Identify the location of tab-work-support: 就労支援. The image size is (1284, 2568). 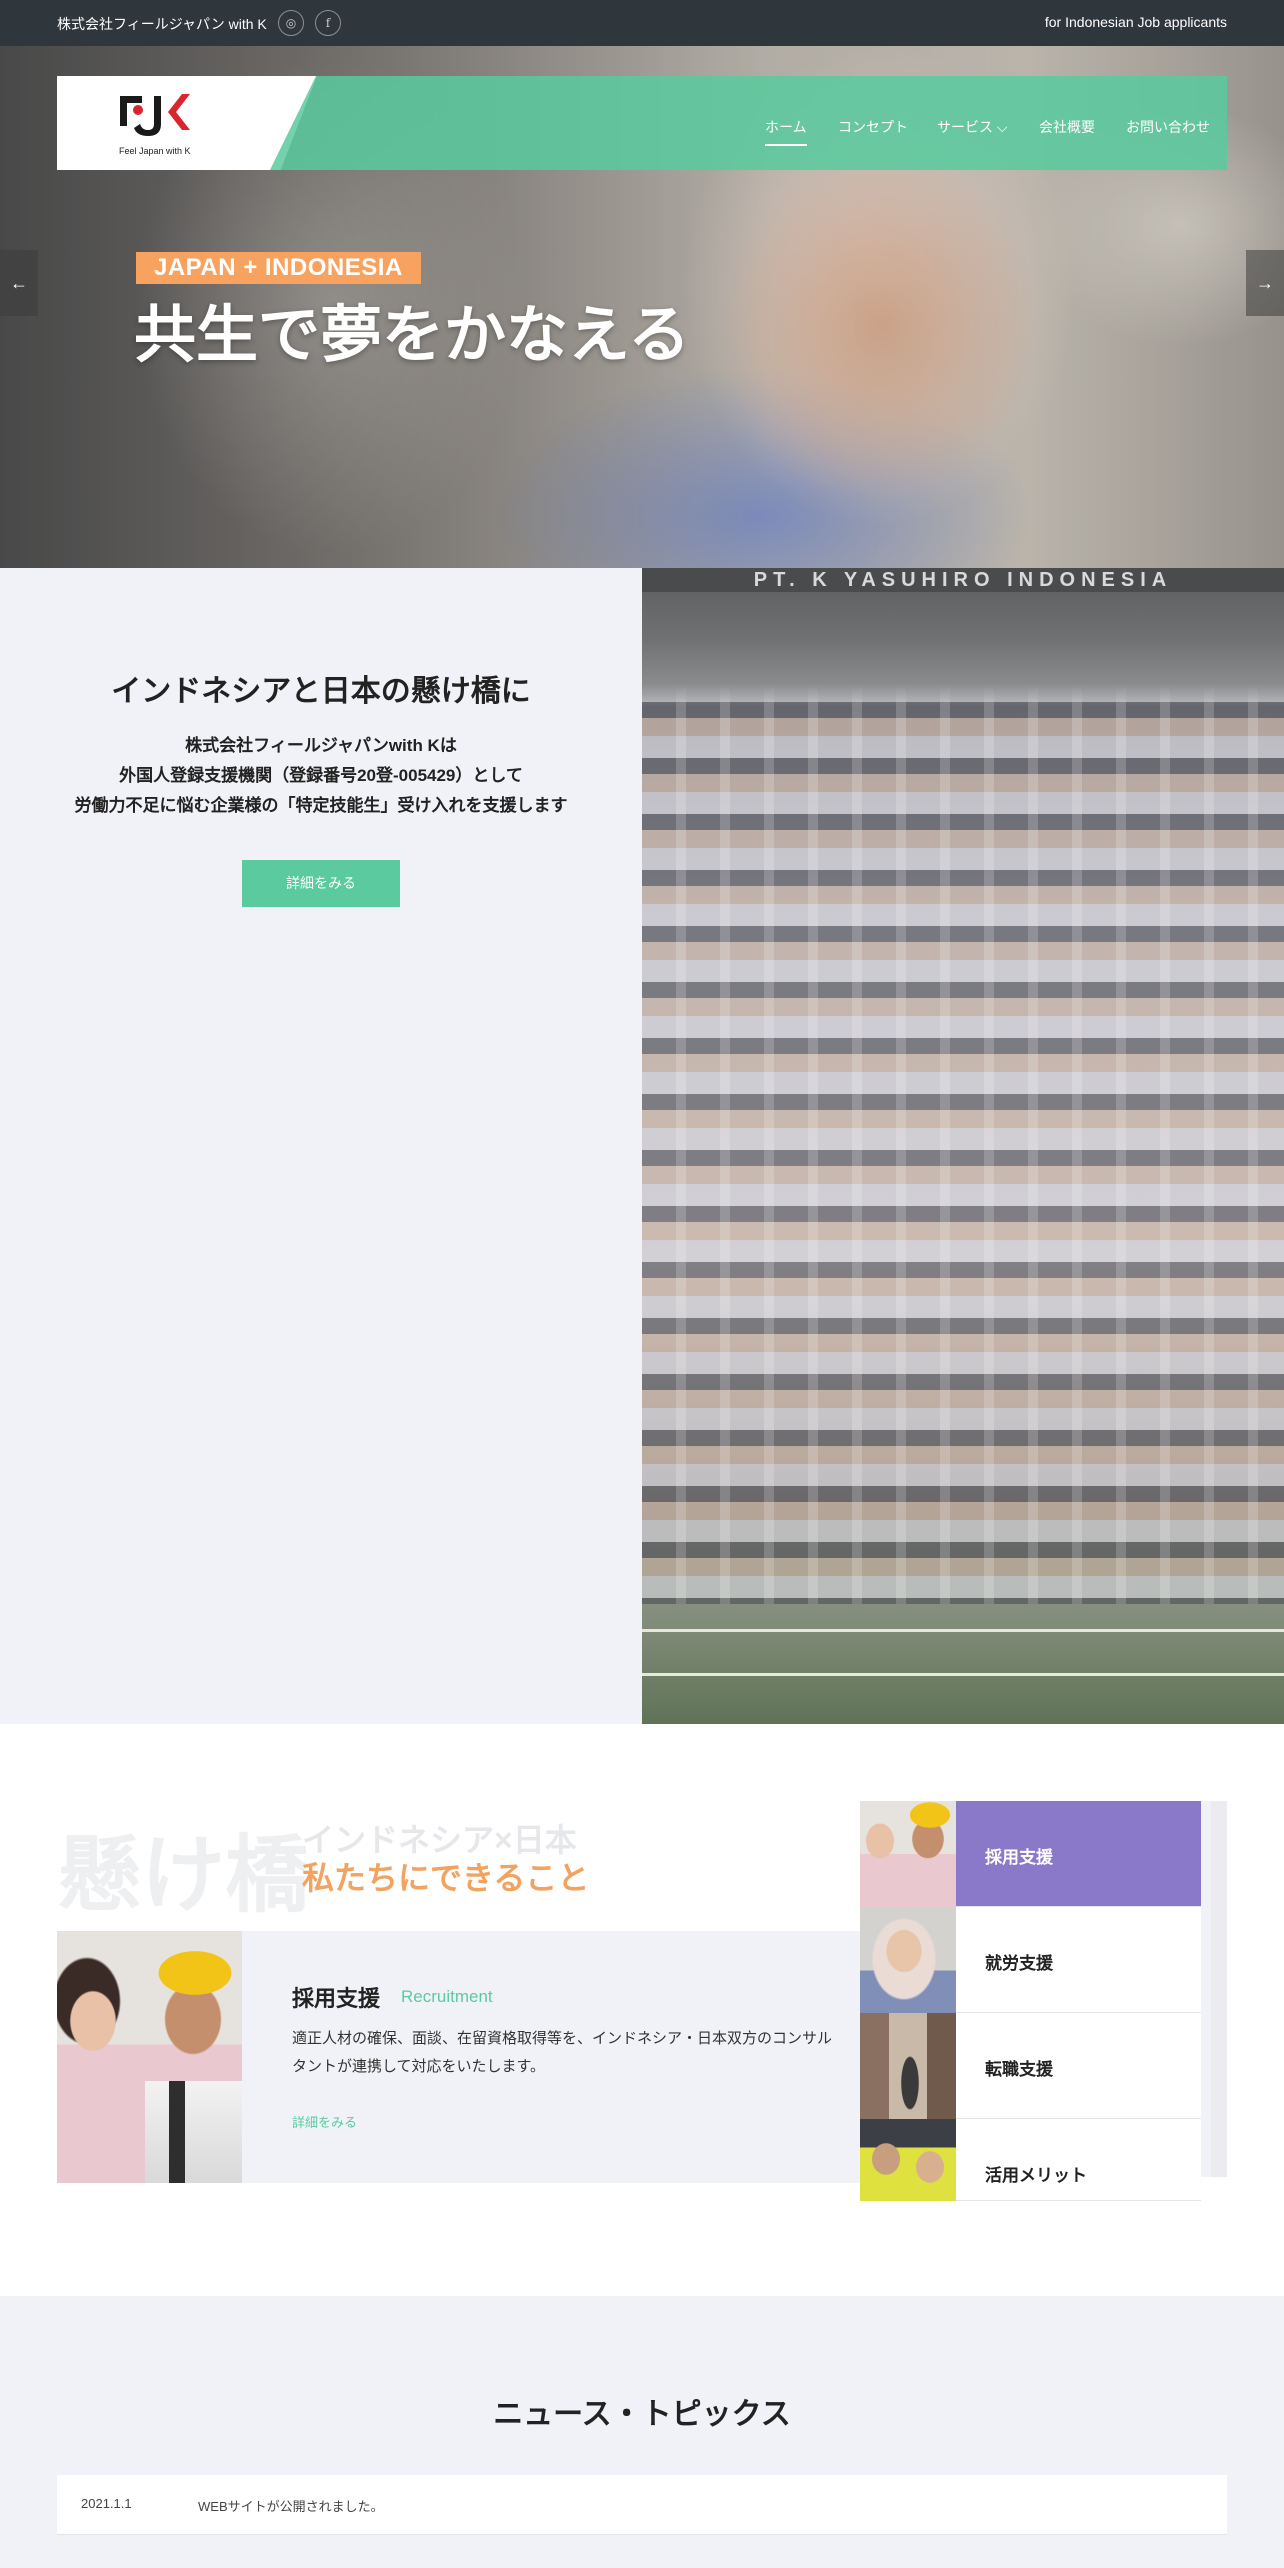
(1030, 1960).